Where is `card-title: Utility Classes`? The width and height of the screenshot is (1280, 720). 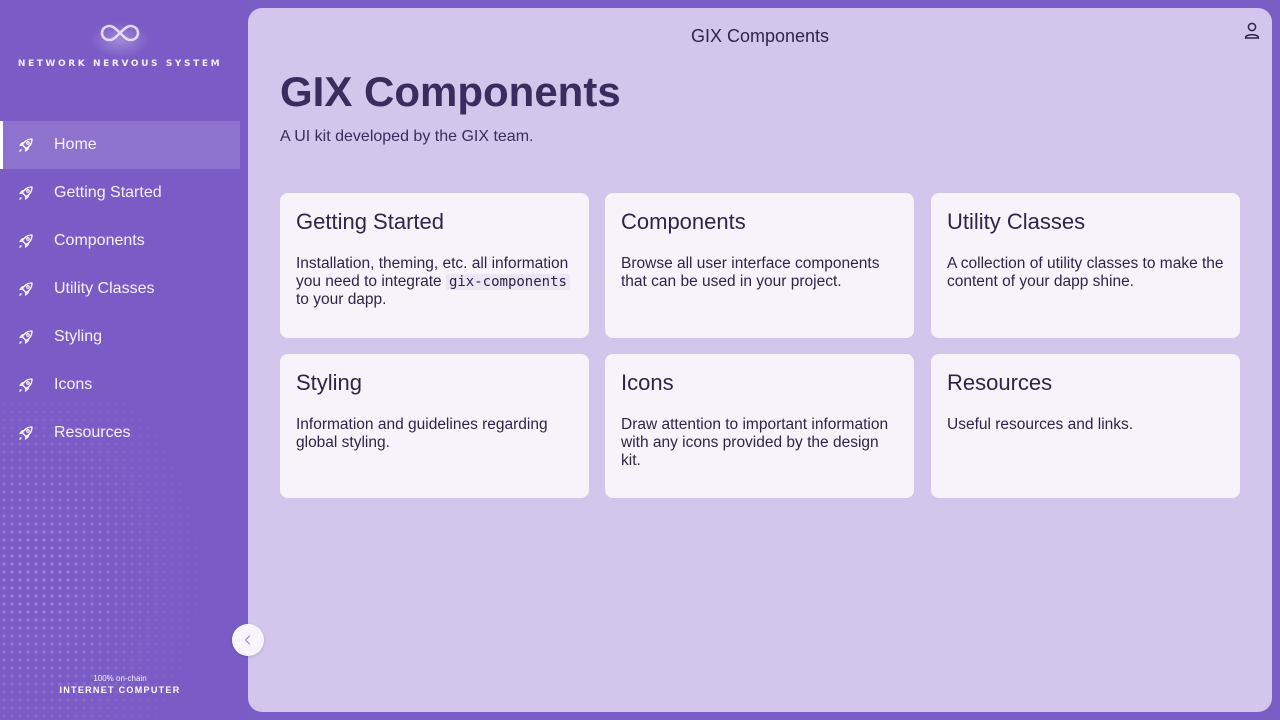
card-title: Utility Classes is located at coordinates (1016, 221).